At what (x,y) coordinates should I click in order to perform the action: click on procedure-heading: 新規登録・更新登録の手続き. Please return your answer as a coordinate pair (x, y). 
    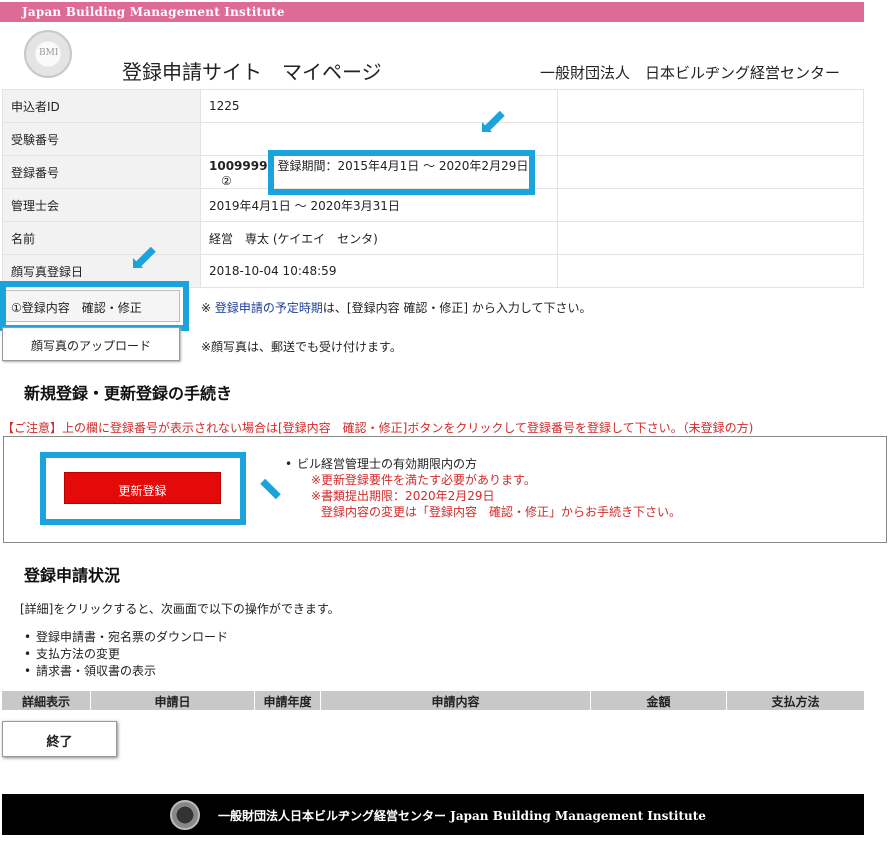
    Looking at the image, I should click on (128, 393).